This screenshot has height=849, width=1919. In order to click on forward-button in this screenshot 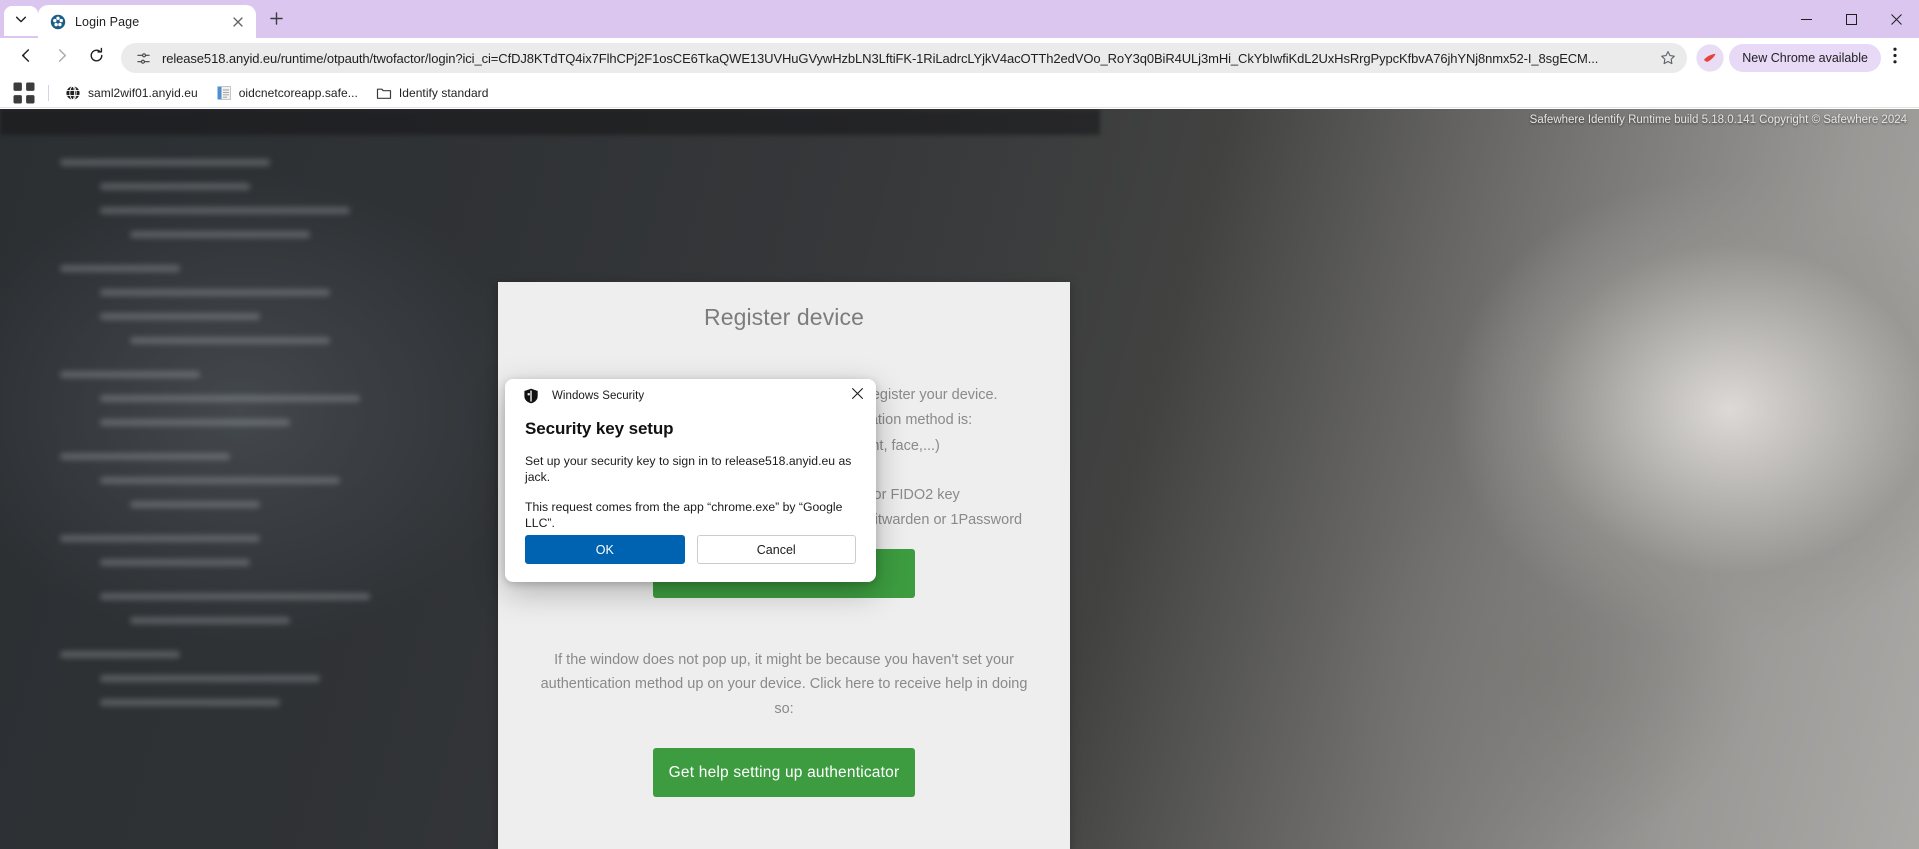, I will do `click(61, 58)`.